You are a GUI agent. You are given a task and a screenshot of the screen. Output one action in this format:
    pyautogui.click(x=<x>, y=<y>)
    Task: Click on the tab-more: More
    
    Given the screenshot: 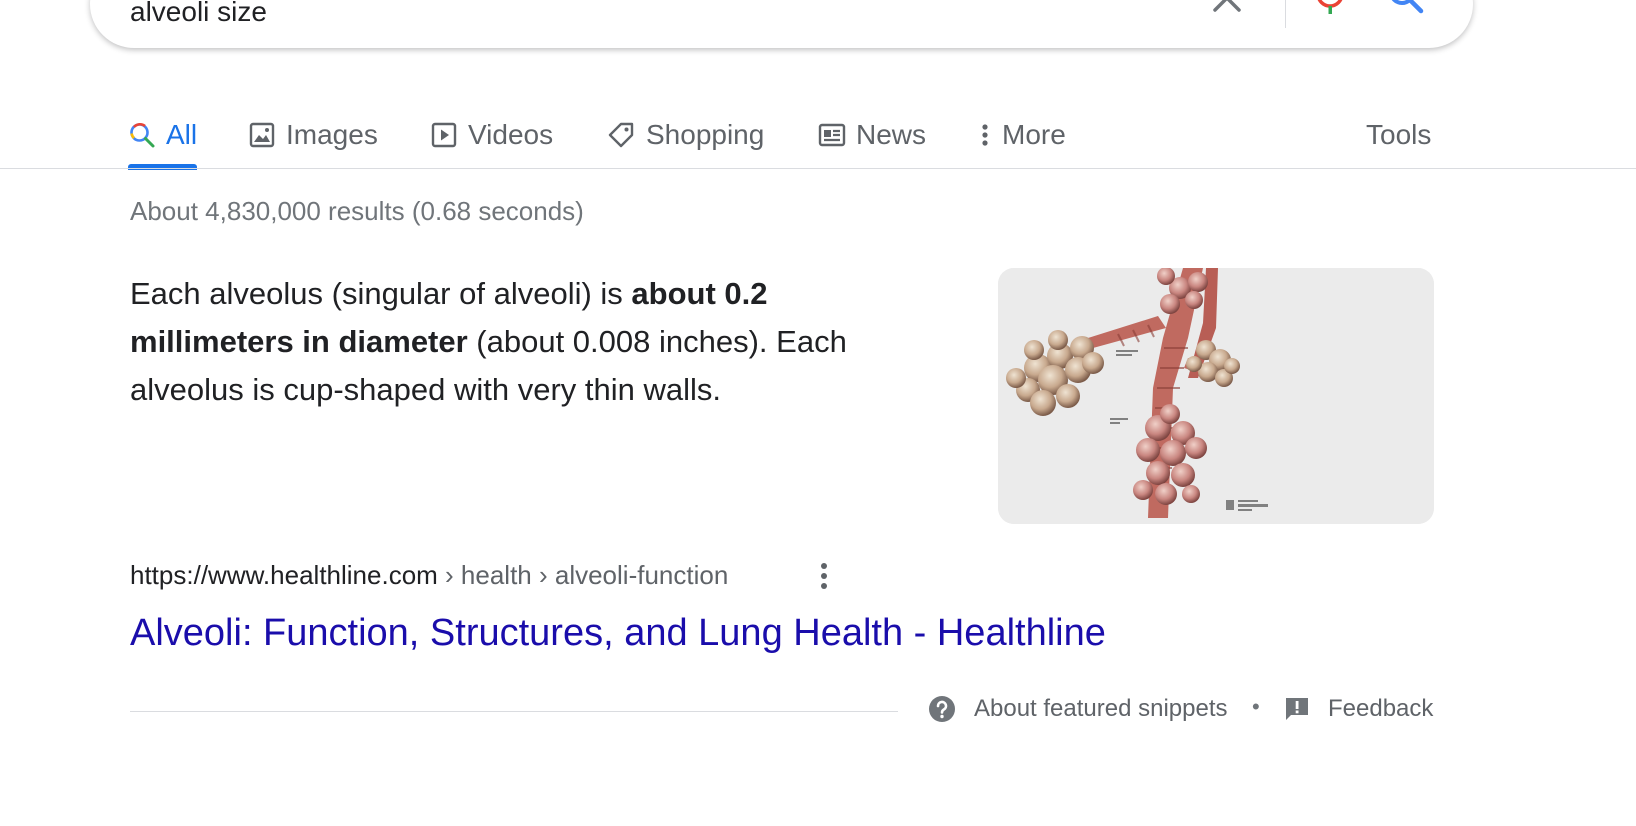 What is the action you would take?
    pyautogui.click(x=1022, y=135)
    